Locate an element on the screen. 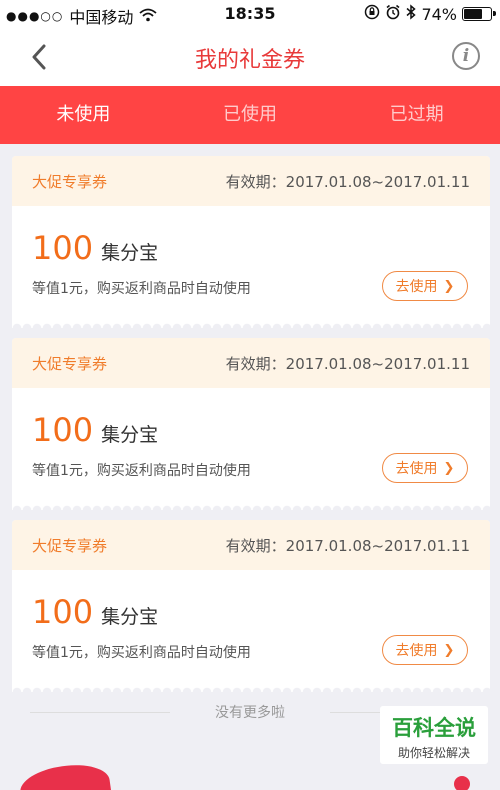 This screenshot has width=500, height=790. battery-icon is located at coordinates (479, 14).